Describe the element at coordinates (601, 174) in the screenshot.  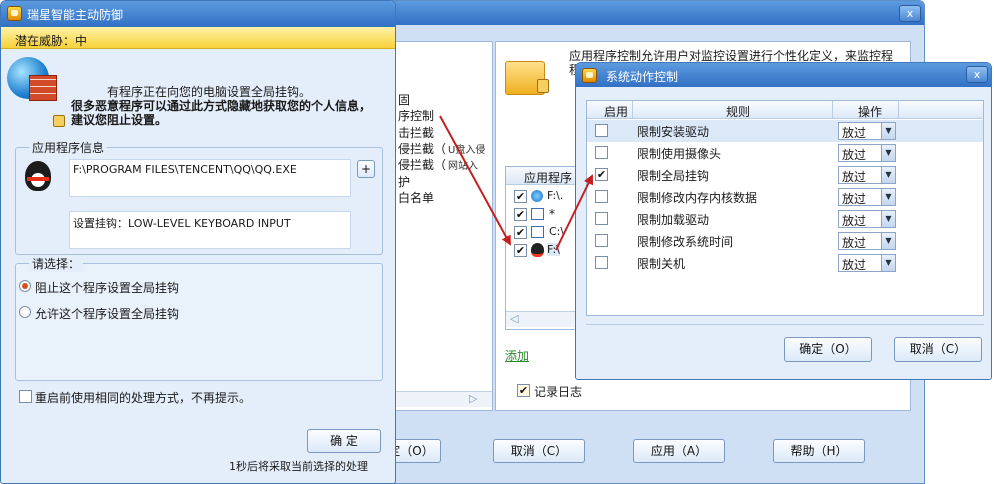
I see `rule-enabled-checkbox: ✔` at that location.